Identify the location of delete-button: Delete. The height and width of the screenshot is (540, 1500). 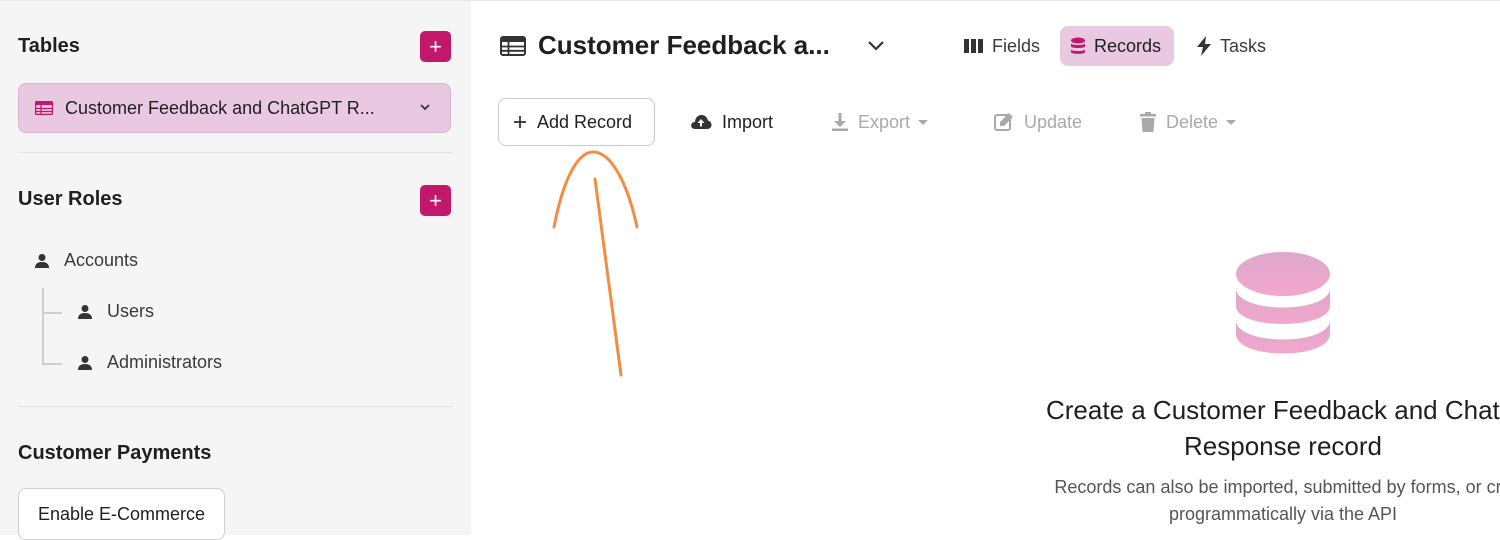
(1188, 122).